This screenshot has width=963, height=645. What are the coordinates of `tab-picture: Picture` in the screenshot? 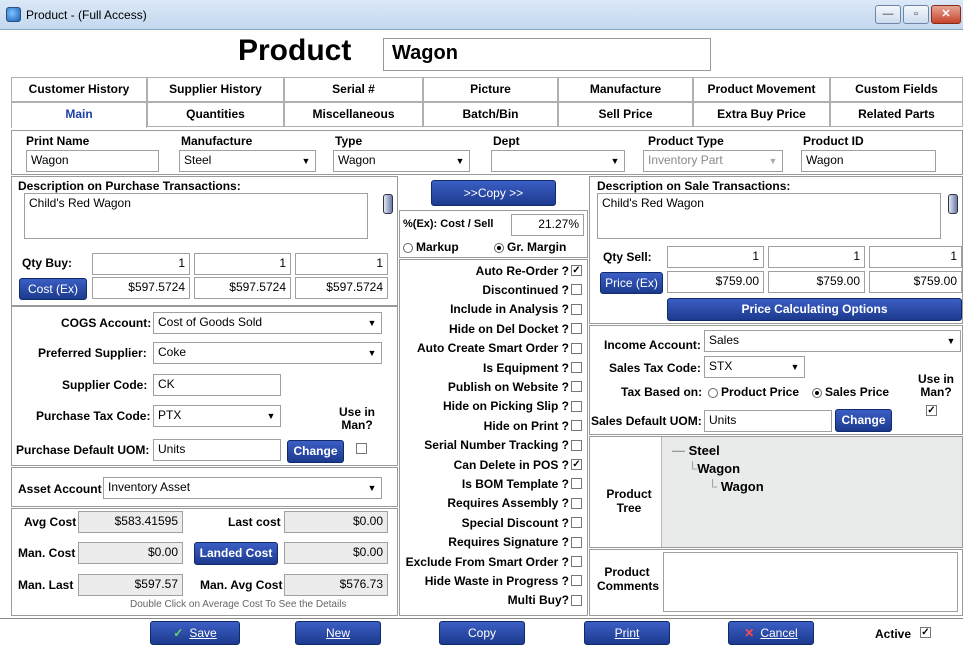 It's located at (490, 89).